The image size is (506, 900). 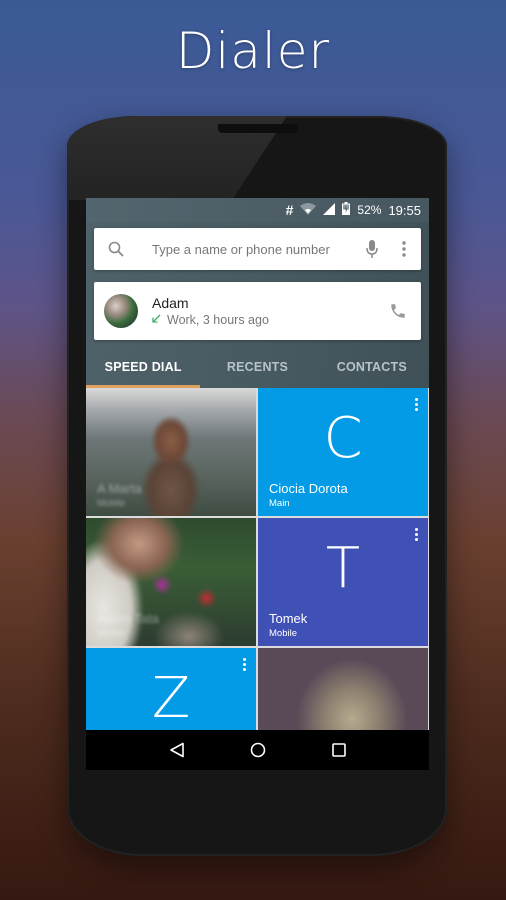 I want to click on speed-dial-tile: T Tomek Mobile, so click(x=343, y=582).